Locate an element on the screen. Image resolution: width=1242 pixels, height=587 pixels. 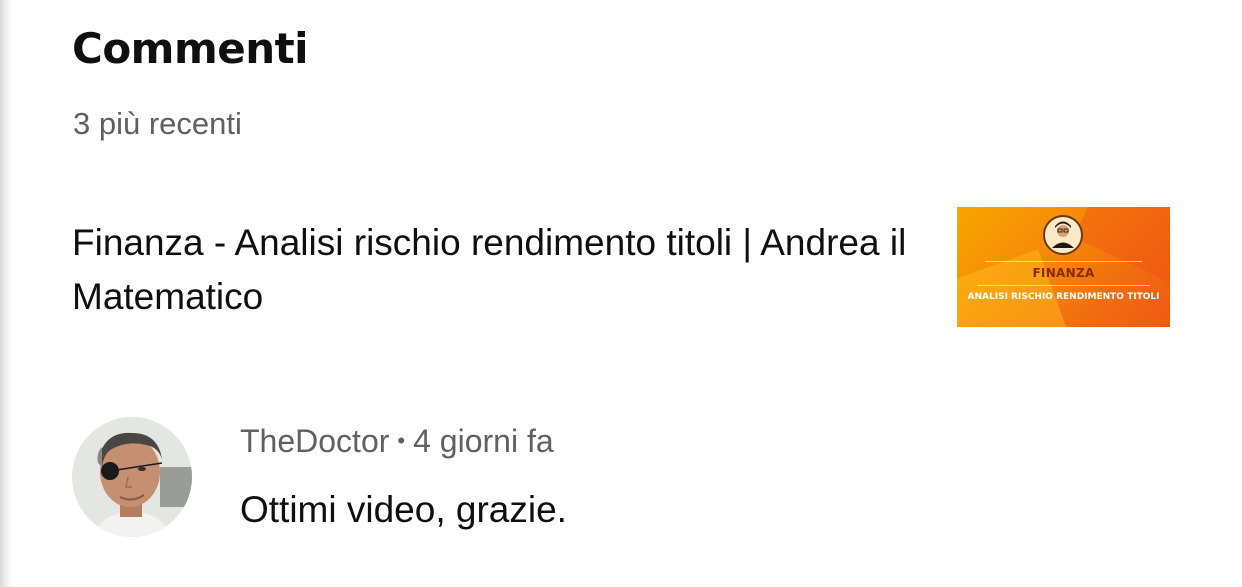
comment-timestamp: 4 giorni fa is located at coordinates (483, 441).